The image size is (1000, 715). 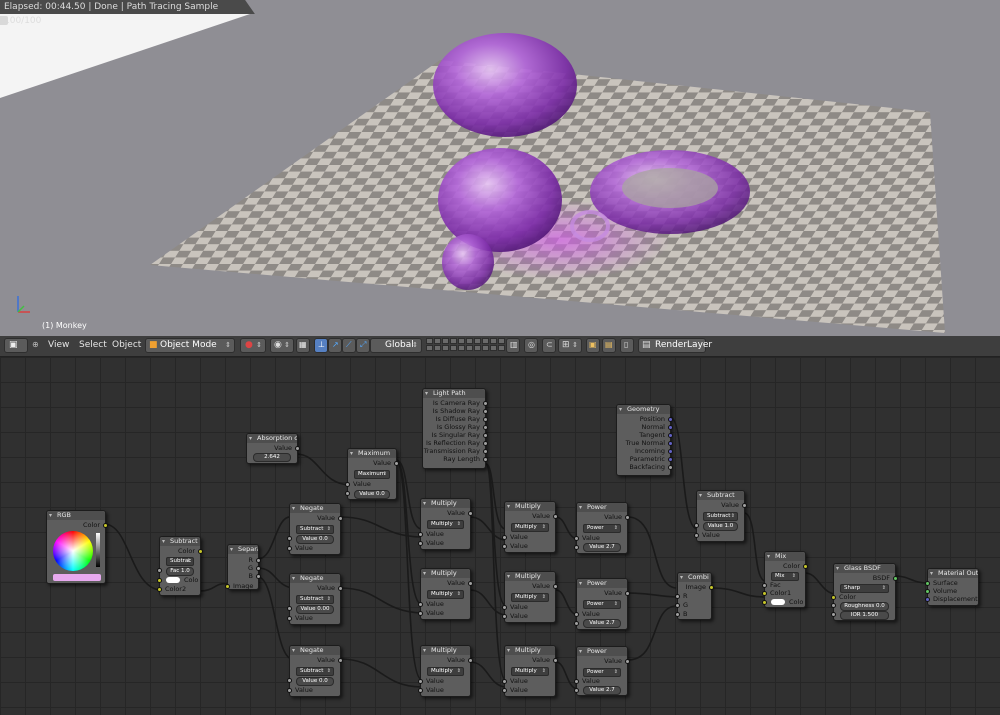 I want to click on blend-mode-select: Mix, so click(x=785, y=576).